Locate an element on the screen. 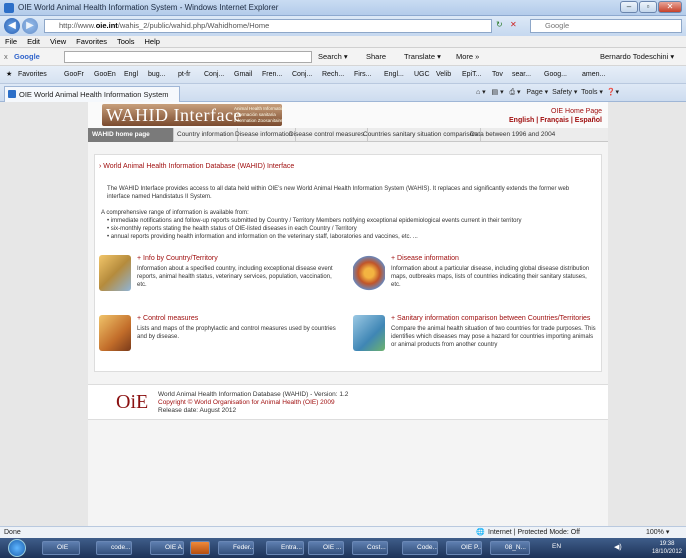 This screenshot has height=558, width=686. google-search-input is located at coordinates (188, 57).